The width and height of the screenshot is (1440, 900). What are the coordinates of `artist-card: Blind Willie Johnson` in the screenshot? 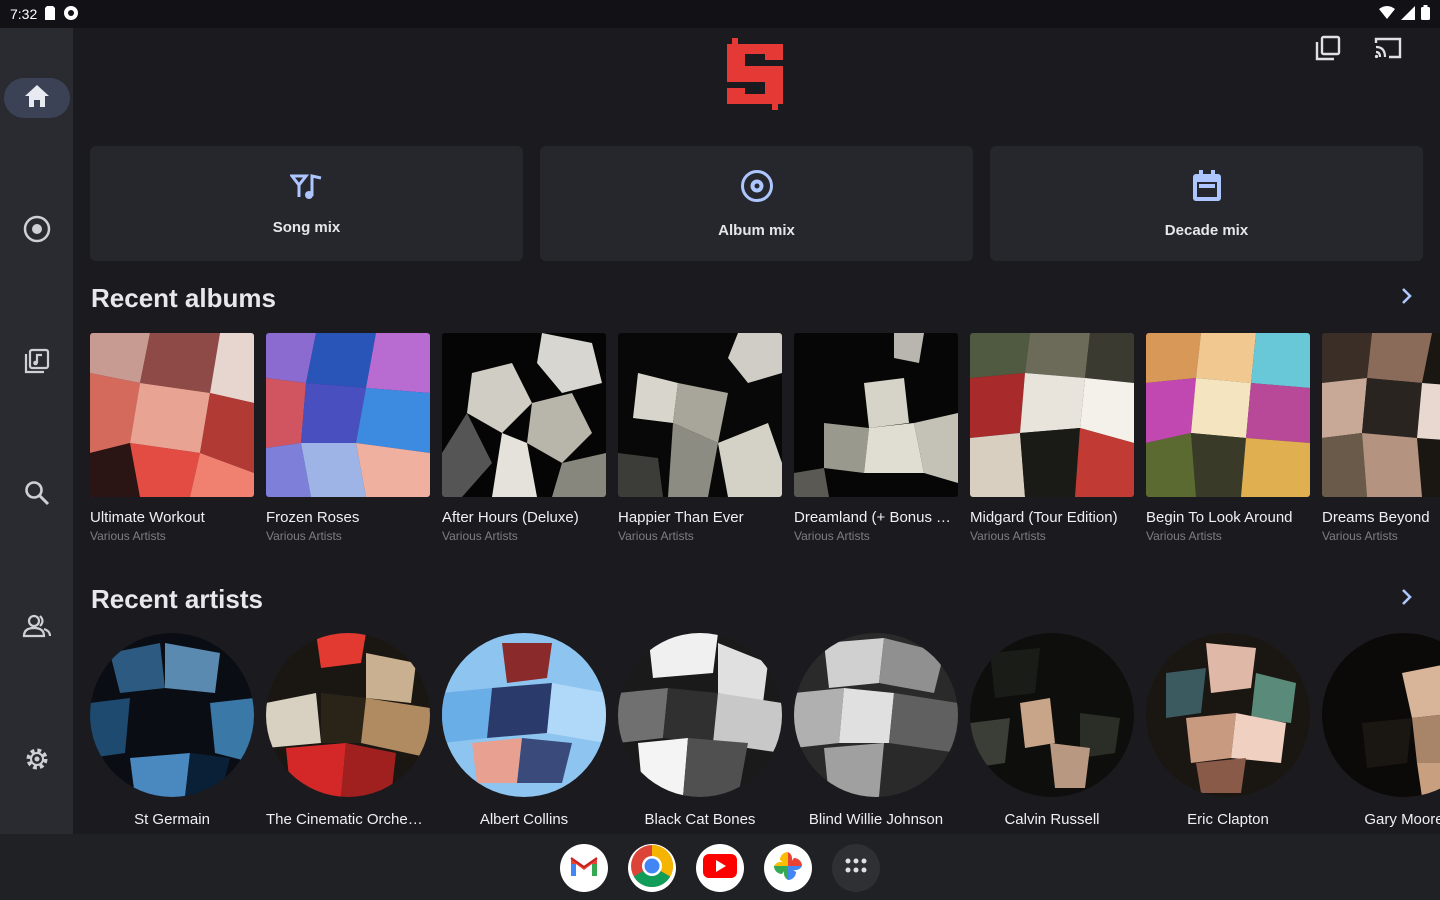 It's located at (876, 730).